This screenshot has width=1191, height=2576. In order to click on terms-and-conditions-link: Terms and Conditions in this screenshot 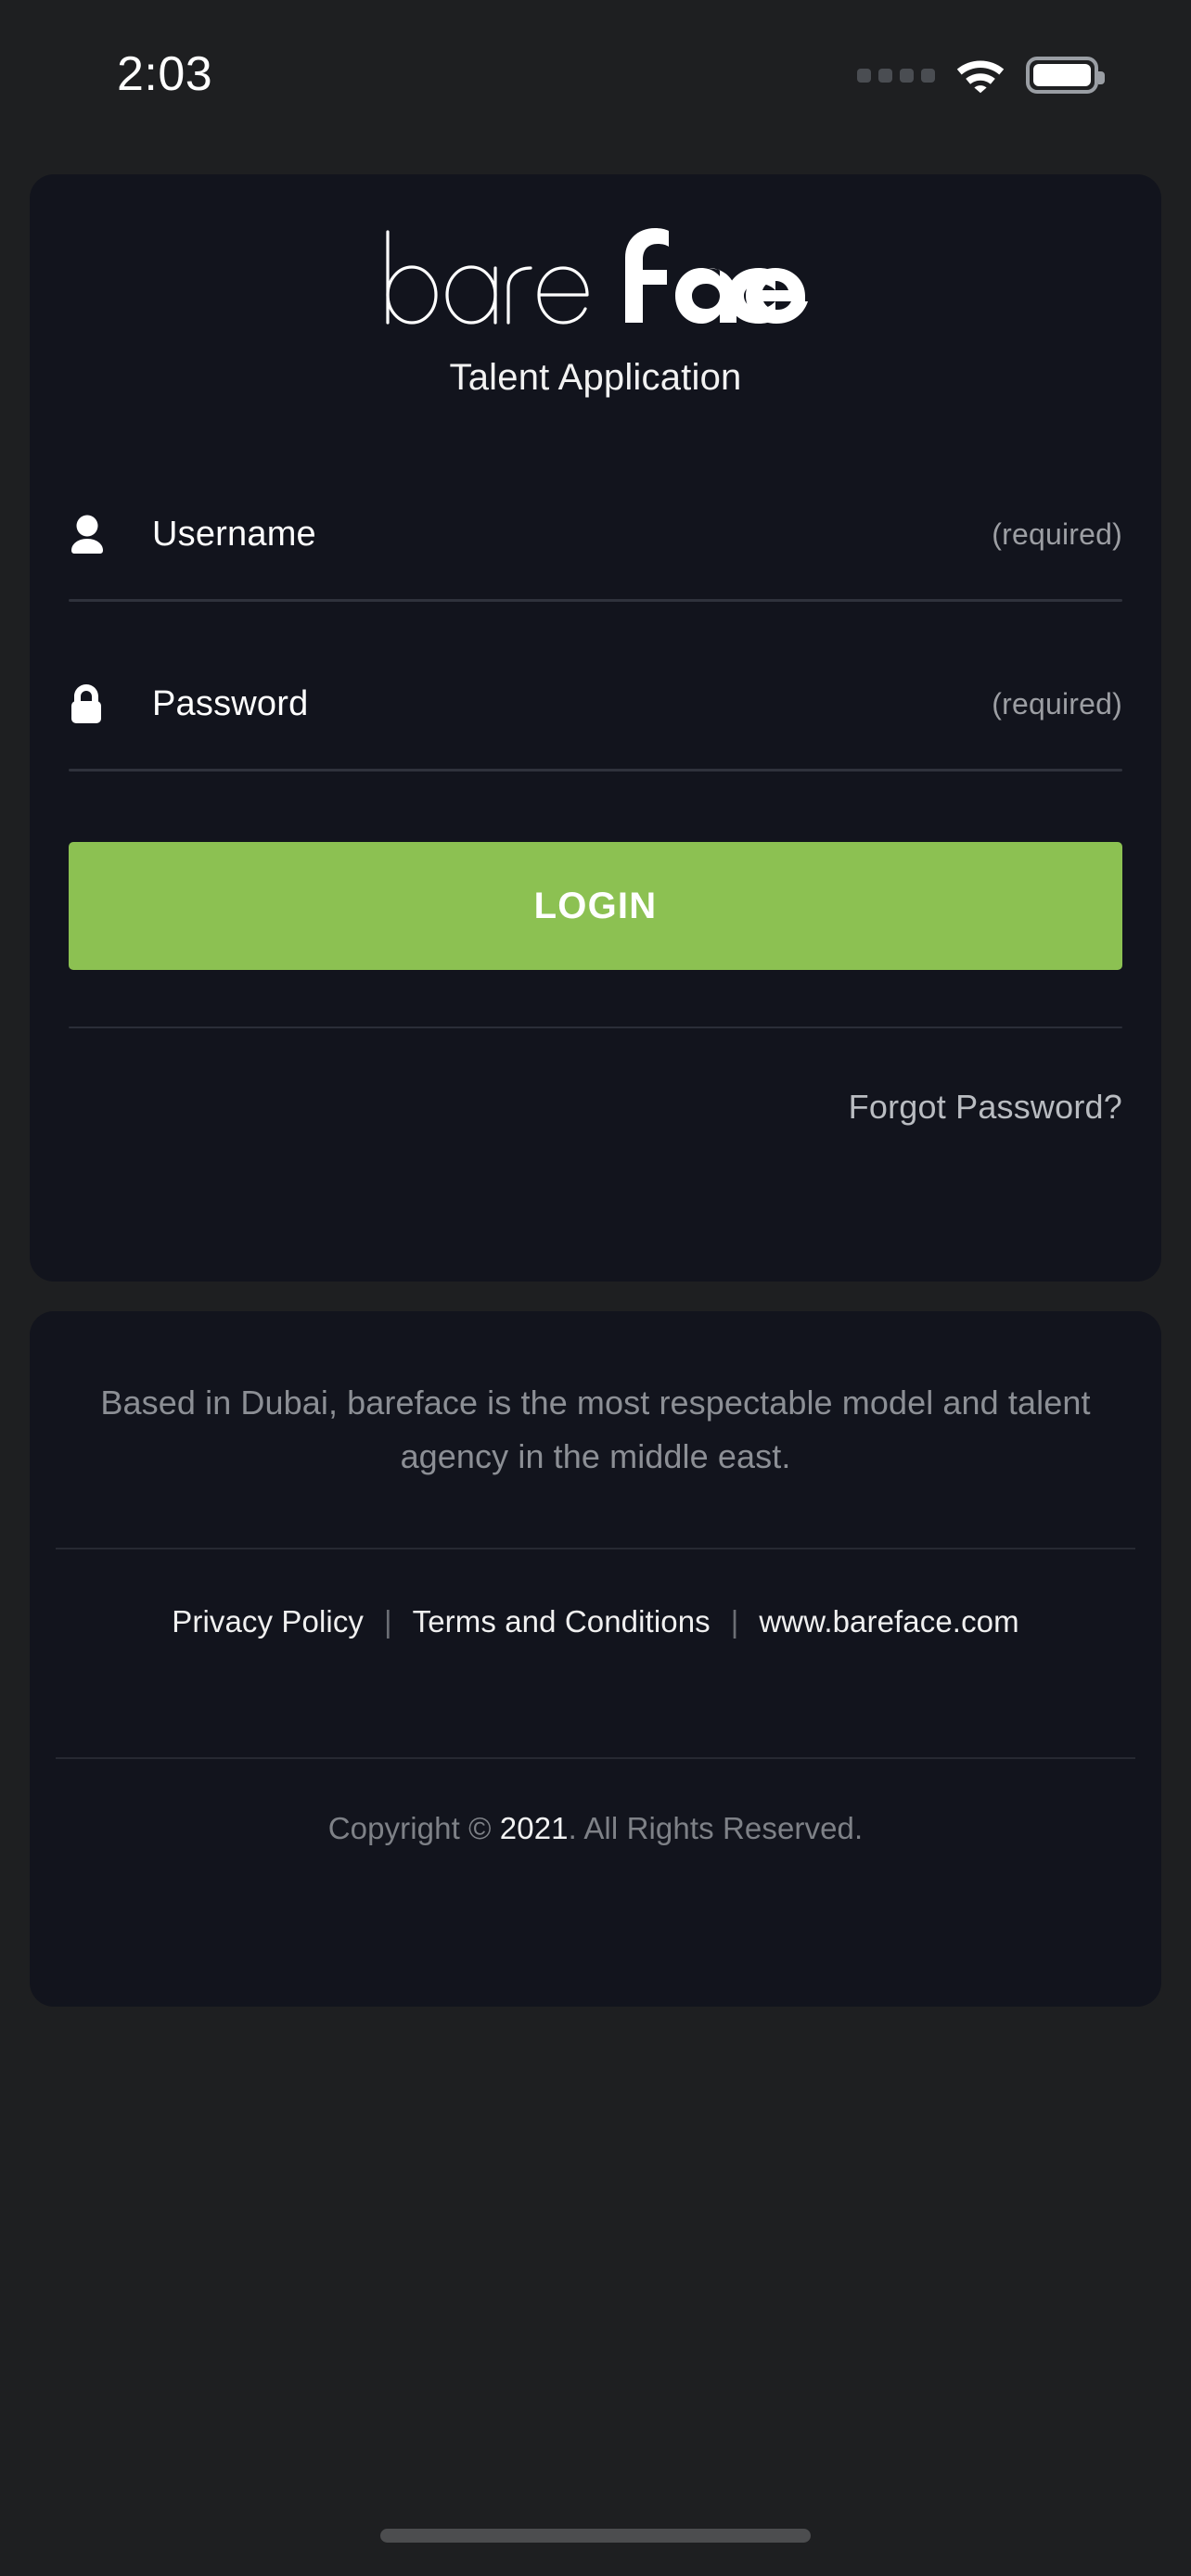, I will do `click(562, 1621)`.